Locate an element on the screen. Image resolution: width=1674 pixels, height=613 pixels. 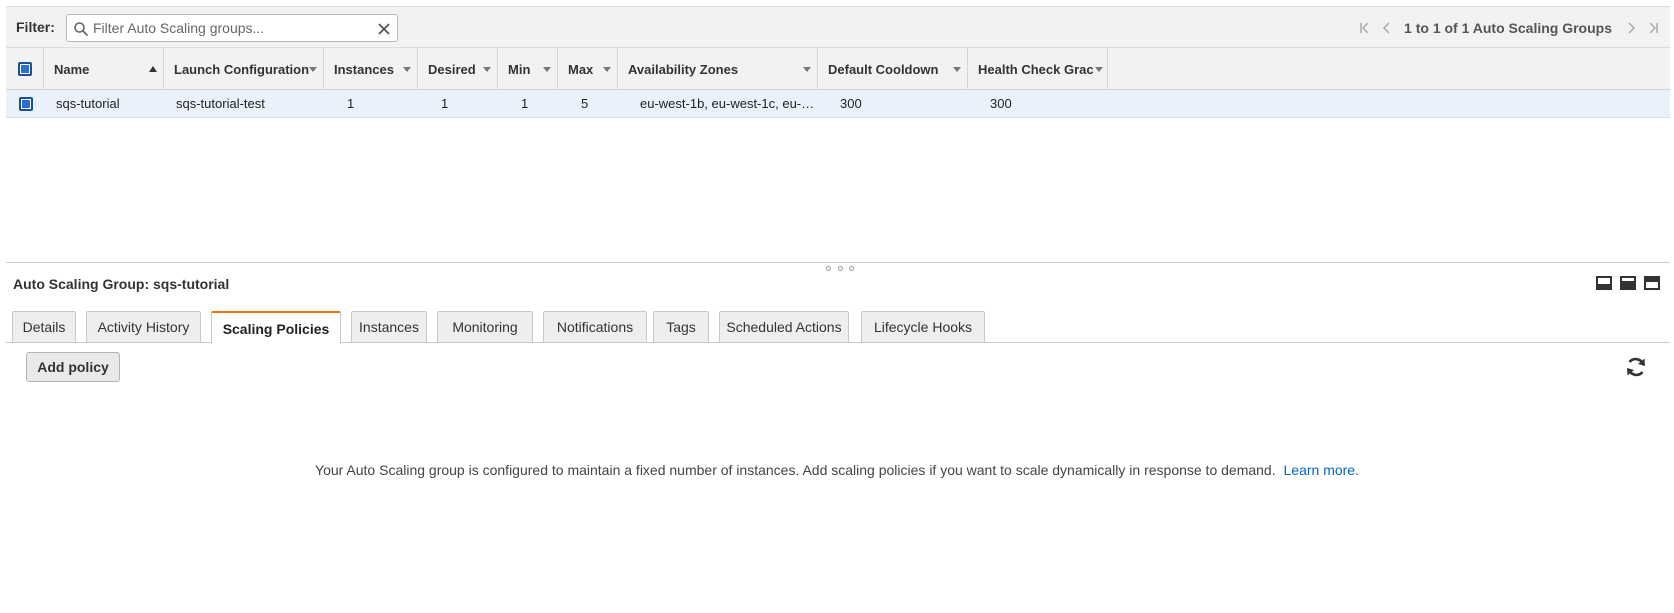
select-all-checkbox is located at coordinates (25, 69).